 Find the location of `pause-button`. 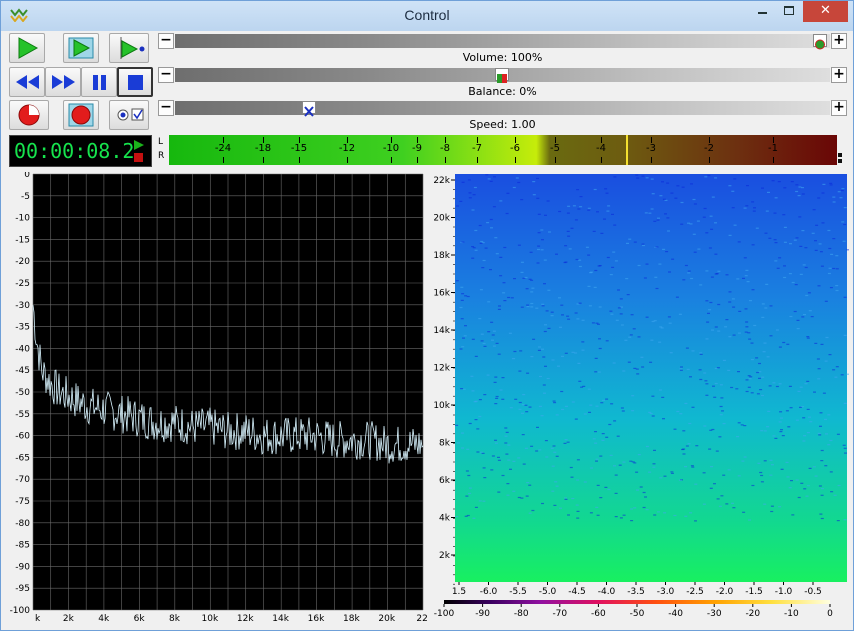

pause-button is located at coordinates (99, 82).